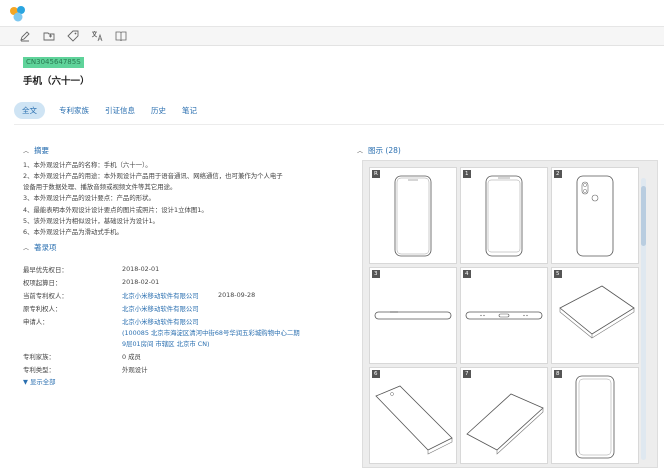 The image size is (664, 473). What do you see at coordinates (91, 221) in the screenshot?
I see `abstract-line: 5、该外观设计为相似设计，基础设计为设计1。` at bounding box center [91, 221].